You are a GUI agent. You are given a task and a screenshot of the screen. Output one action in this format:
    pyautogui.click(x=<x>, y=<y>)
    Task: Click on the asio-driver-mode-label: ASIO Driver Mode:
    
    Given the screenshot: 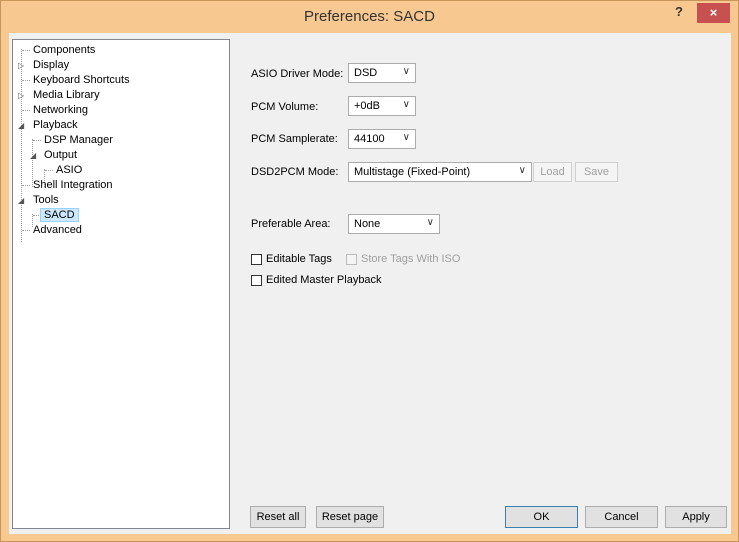 What is the action you would take?
    pyautogui.click(x=297, y=74)
    